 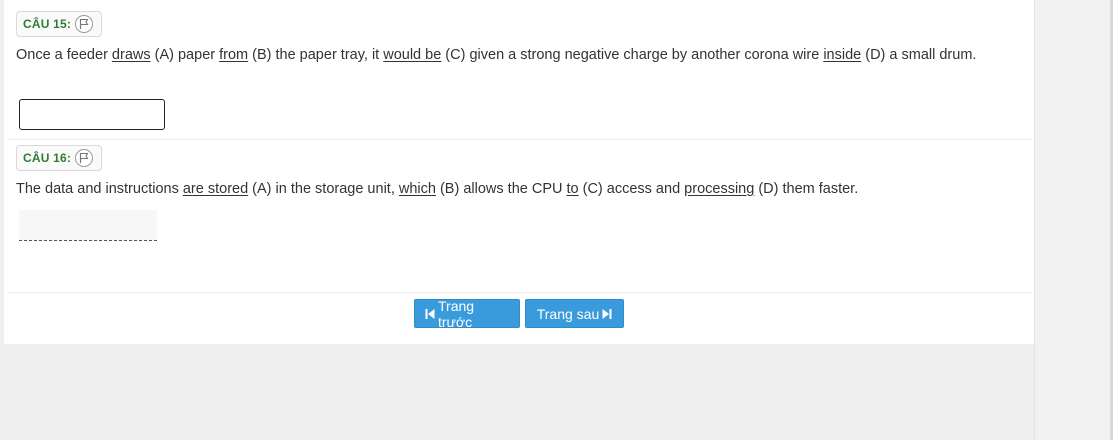 What do you see at coordinates (568, 313) in the screenshot?
I see `next-page-label: Trang sau` at bounding box center [568, 313].